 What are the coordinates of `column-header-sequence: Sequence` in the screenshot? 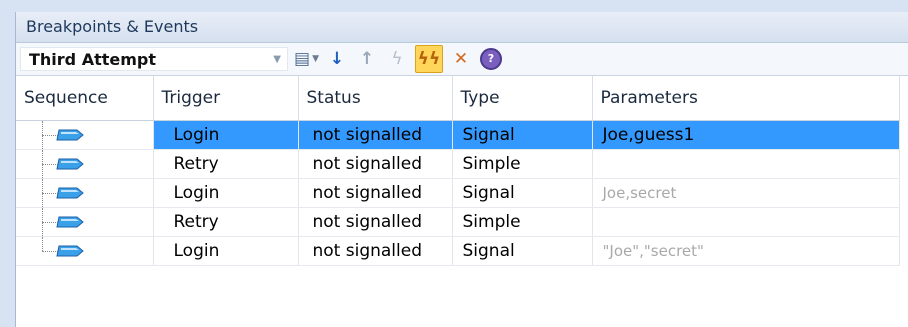 It's located at (85, 98).